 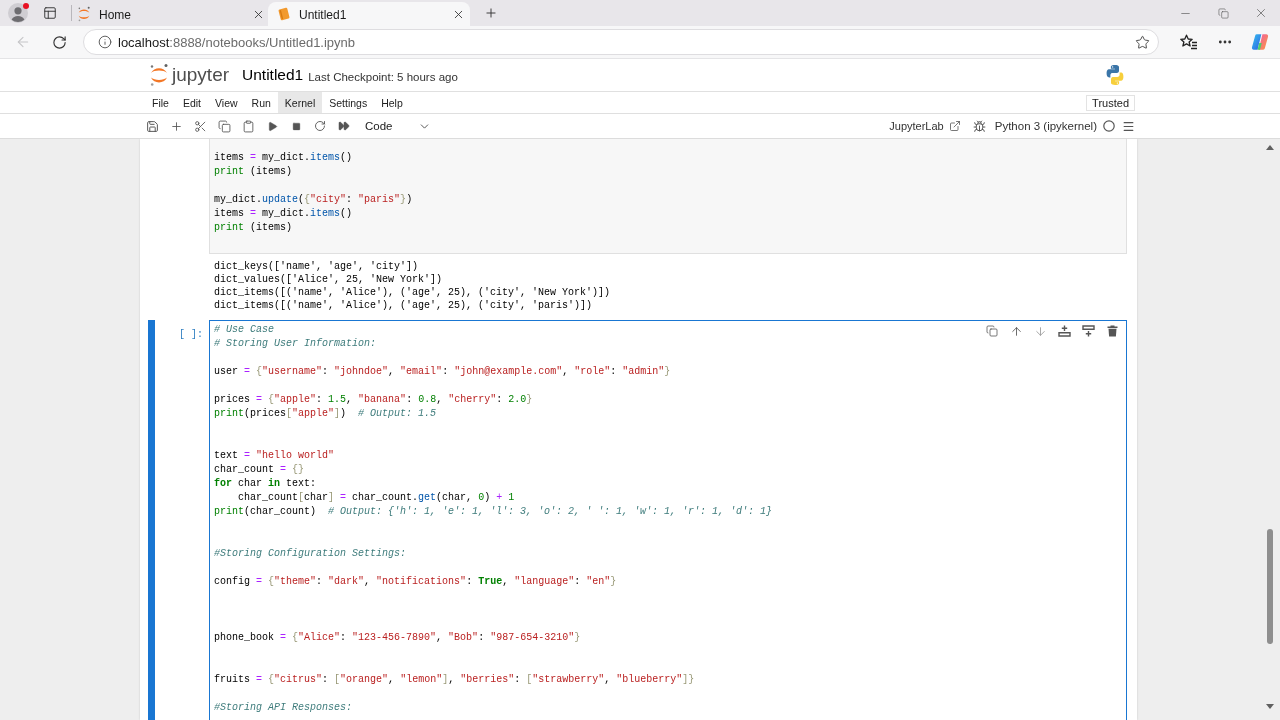 I want to click on menu-item: Help, so click(x=392, y=102).